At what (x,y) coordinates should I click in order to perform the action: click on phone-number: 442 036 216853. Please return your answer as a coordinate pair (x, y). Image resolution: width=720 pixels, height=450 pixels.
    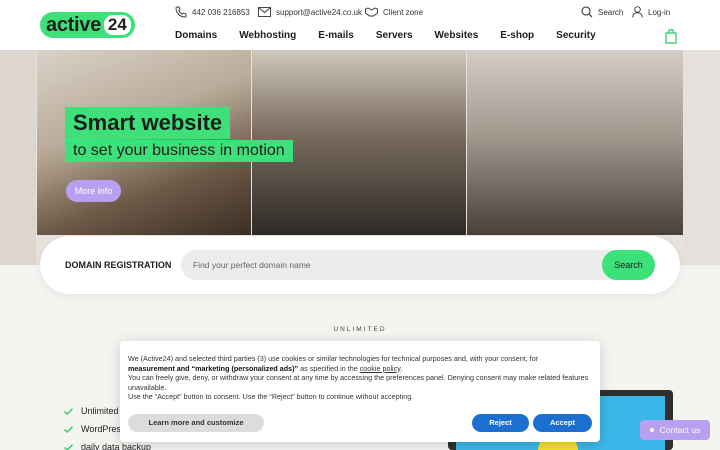
    Looking at the image, I should click on (221, 12).